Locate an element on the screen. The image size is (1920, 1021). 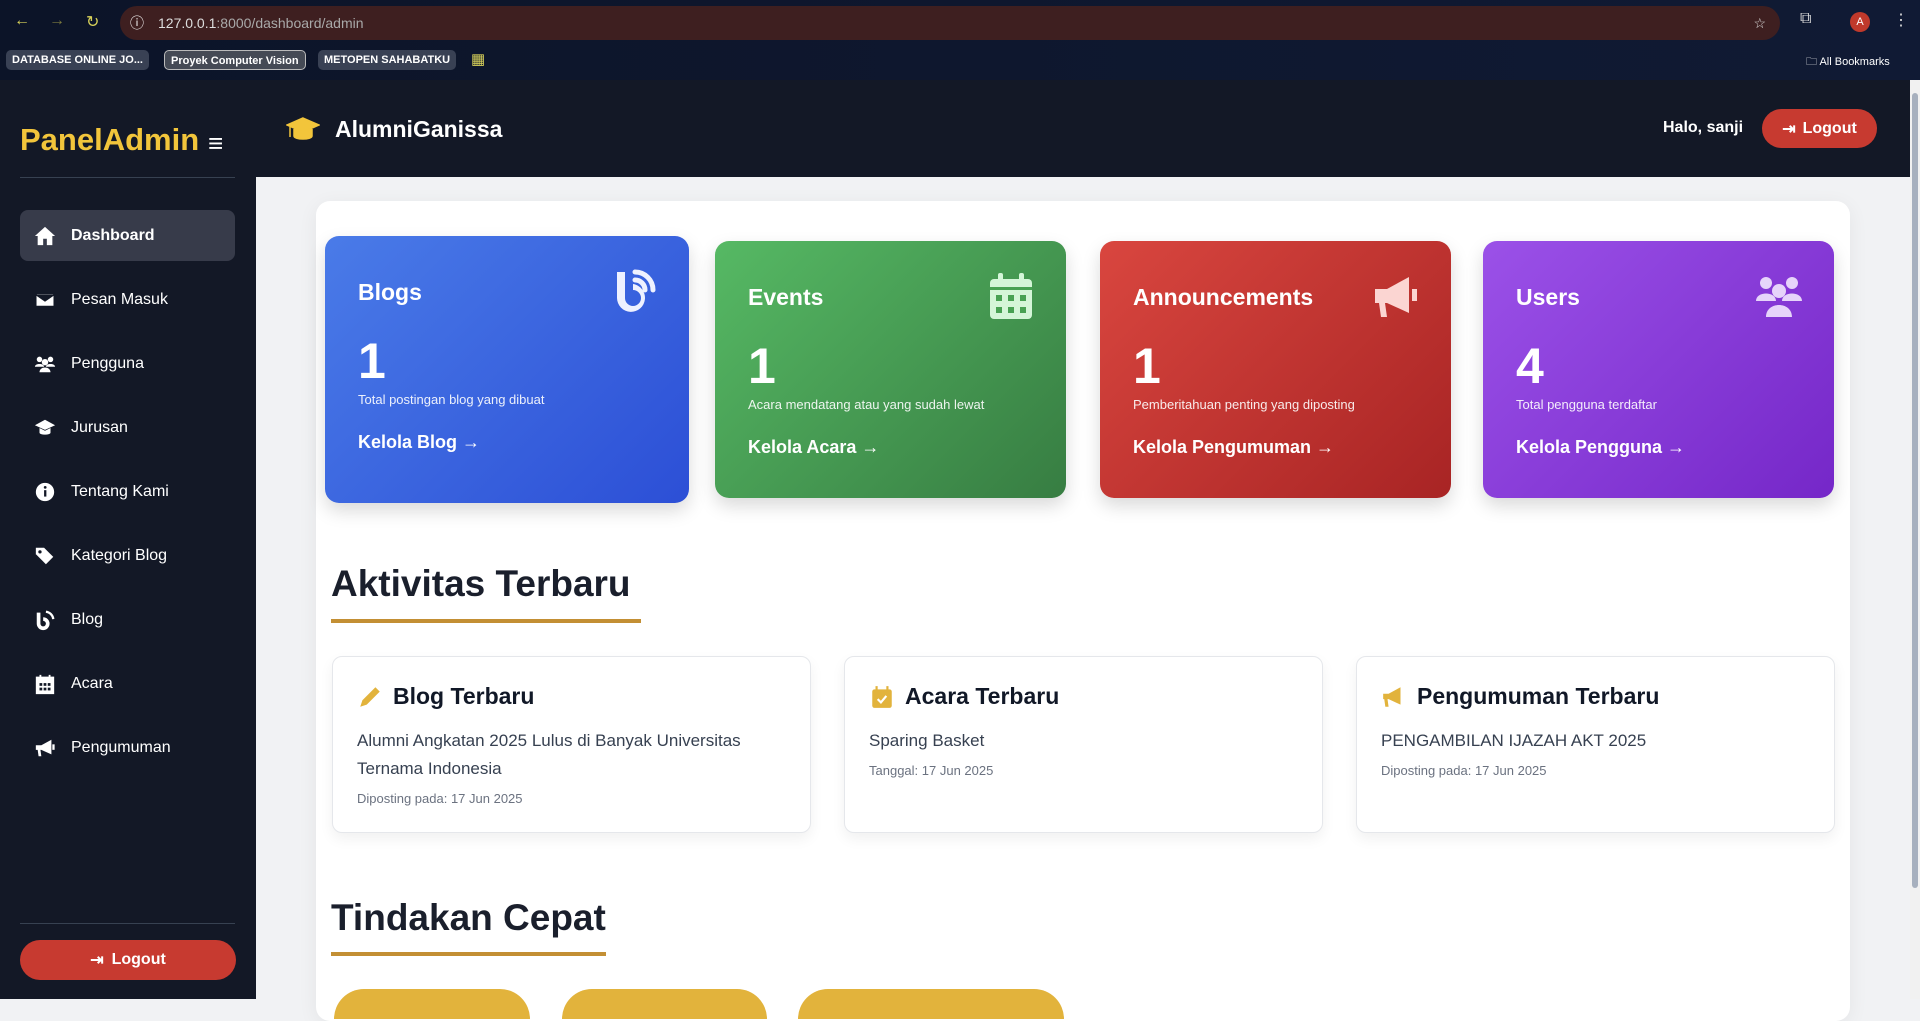
calendar-icon is located at coordinates (1011, 296).